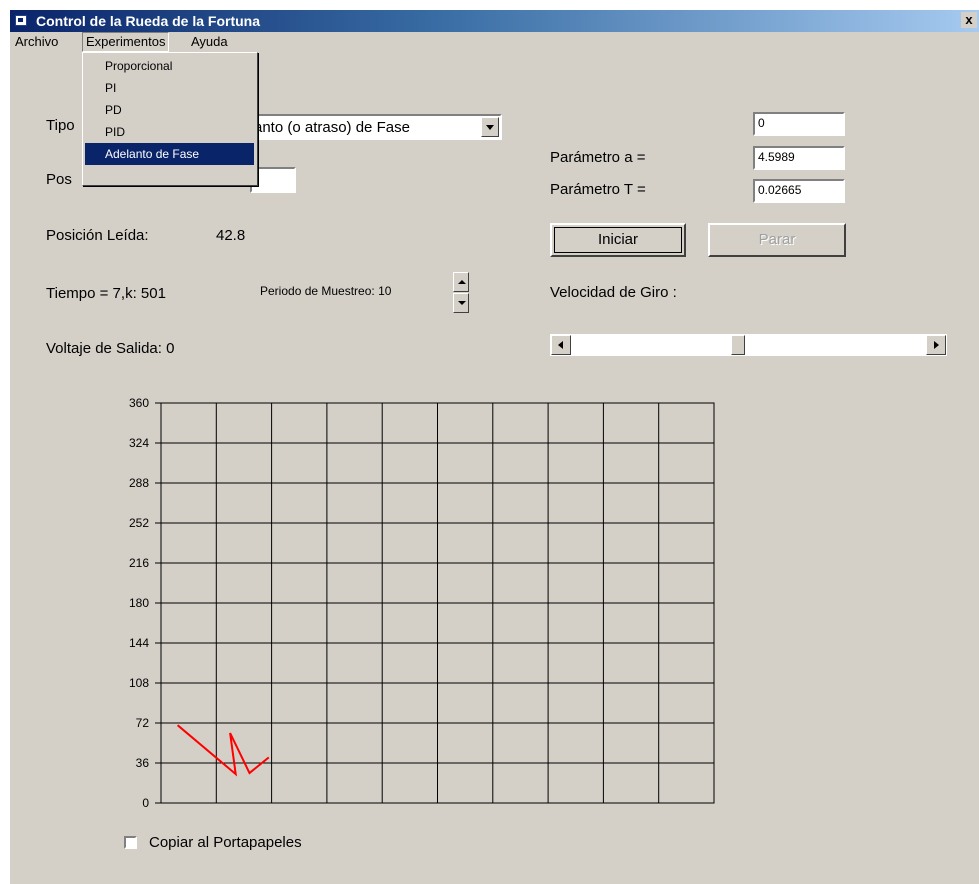  What do you see at coordinates (169, 88) in the screenshot?
I see `menu-item-pi: PI` at bounding box center [169, 88].